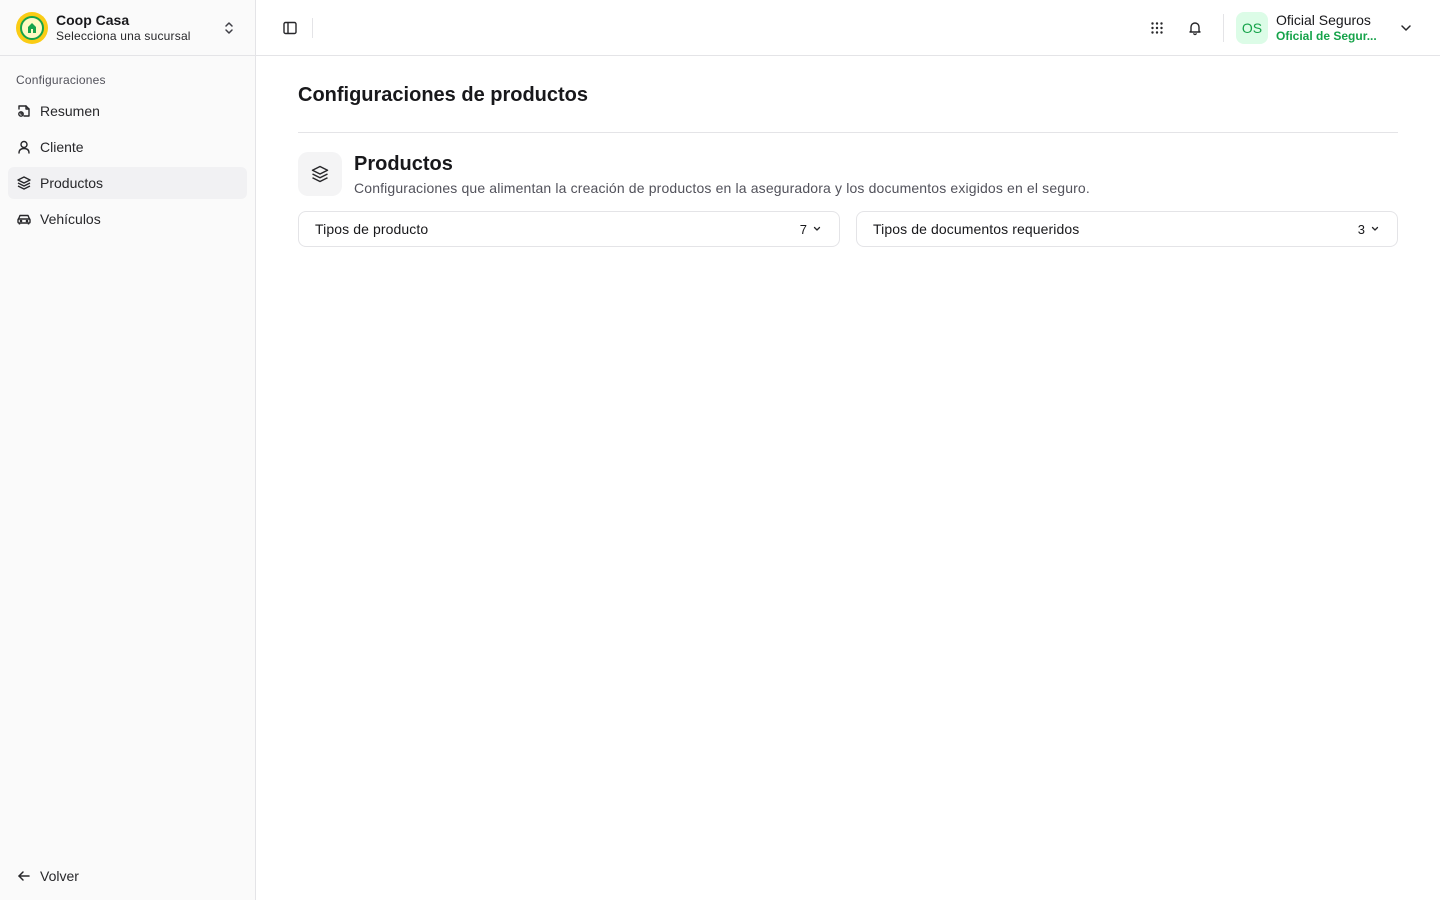 This screenshot has height=900, width=1440. What do you see at coordinates (803, 229) in the screenshot?
I see `card-count: 7` at bounding box center [803, 229].